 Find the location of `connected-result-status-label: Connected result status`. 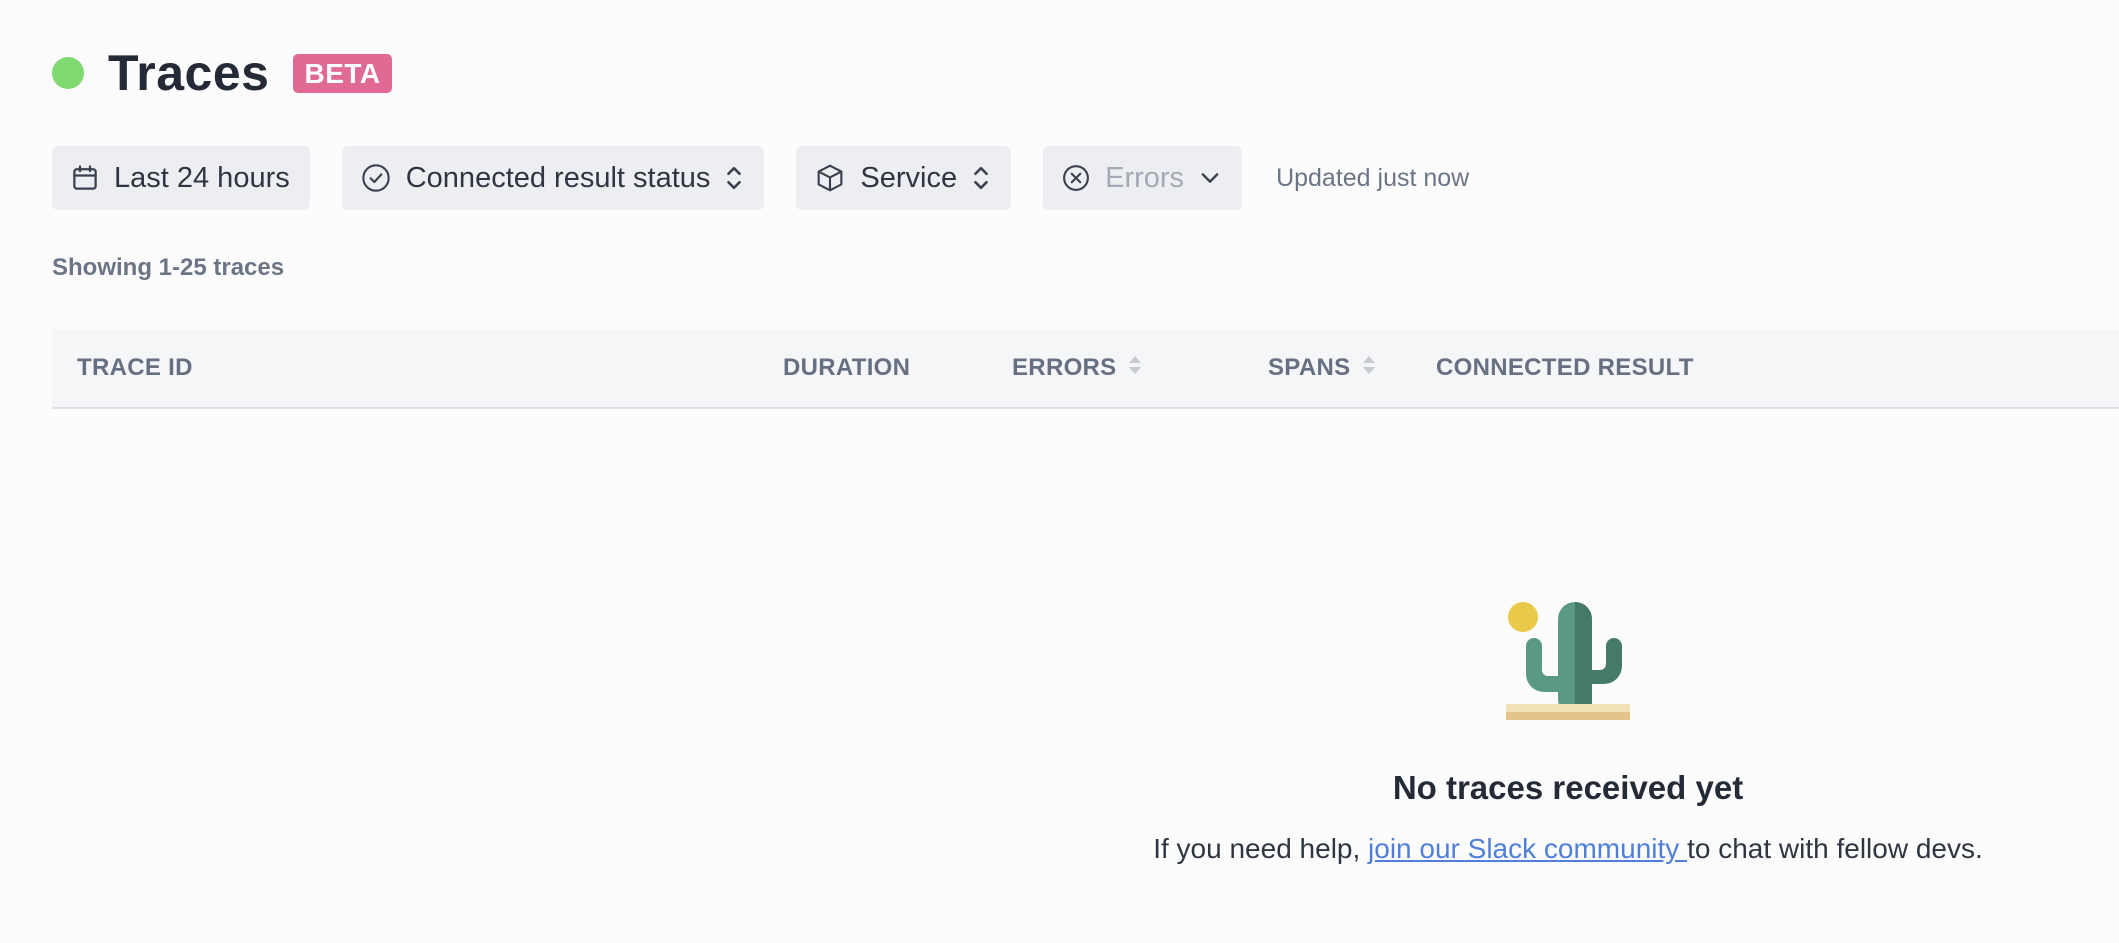

connected-result-status-label: Connected result status is located at coordinates (558, 177).